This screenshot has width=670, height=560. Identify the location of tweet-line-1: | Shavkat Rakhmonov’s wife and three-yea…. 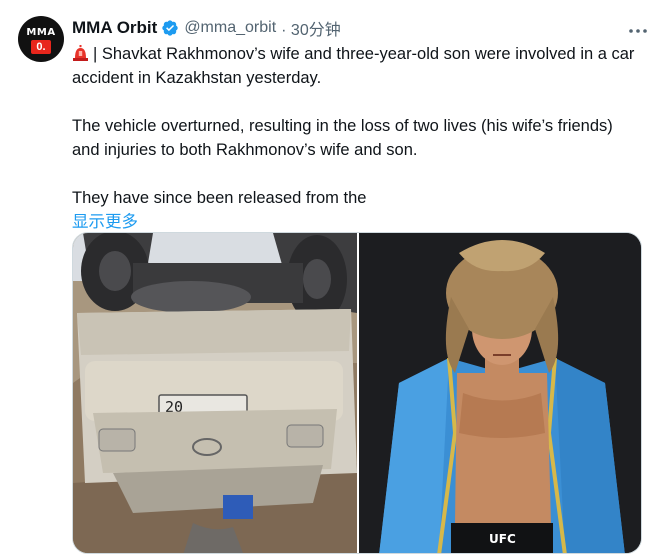
(353, 66).